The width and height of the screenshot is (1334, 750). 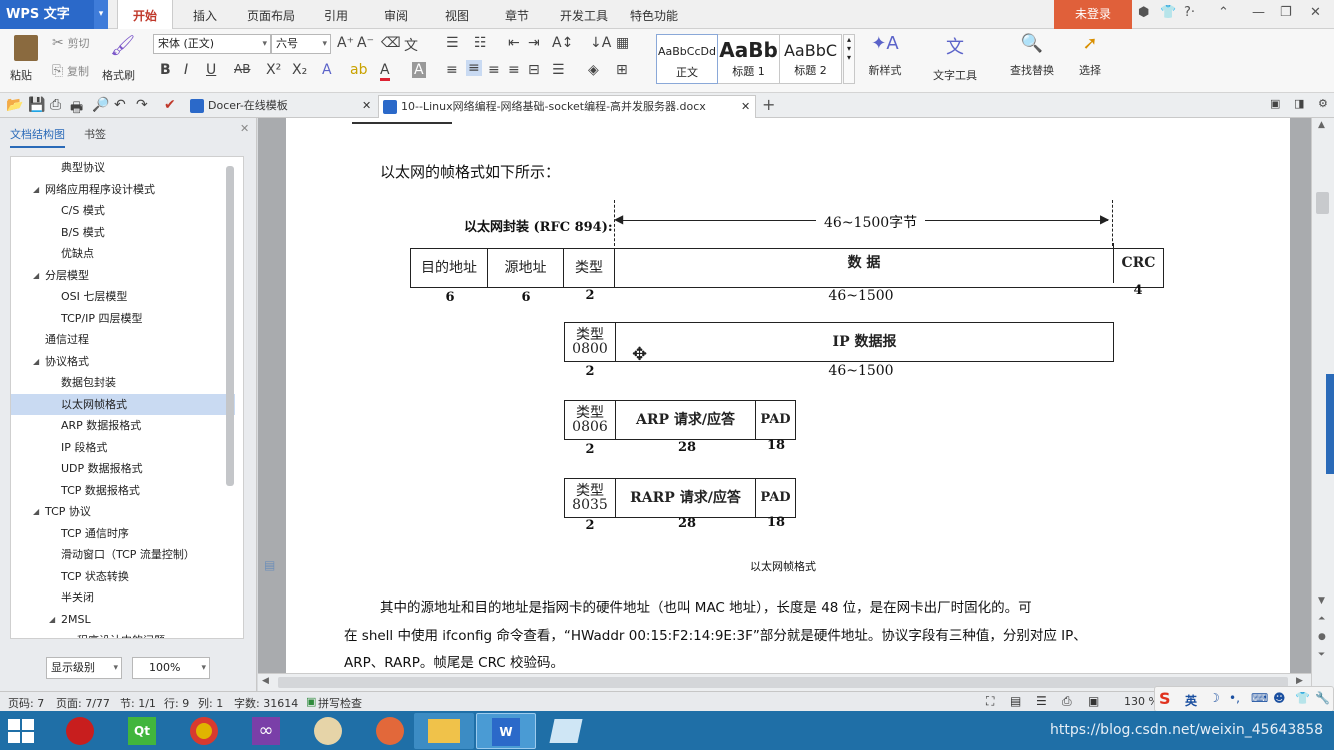 What do you see at coordinates (1321, 619) in the screenshot?
I see `prev-page-icon: ⏶` at bounding box center [1321, 619].